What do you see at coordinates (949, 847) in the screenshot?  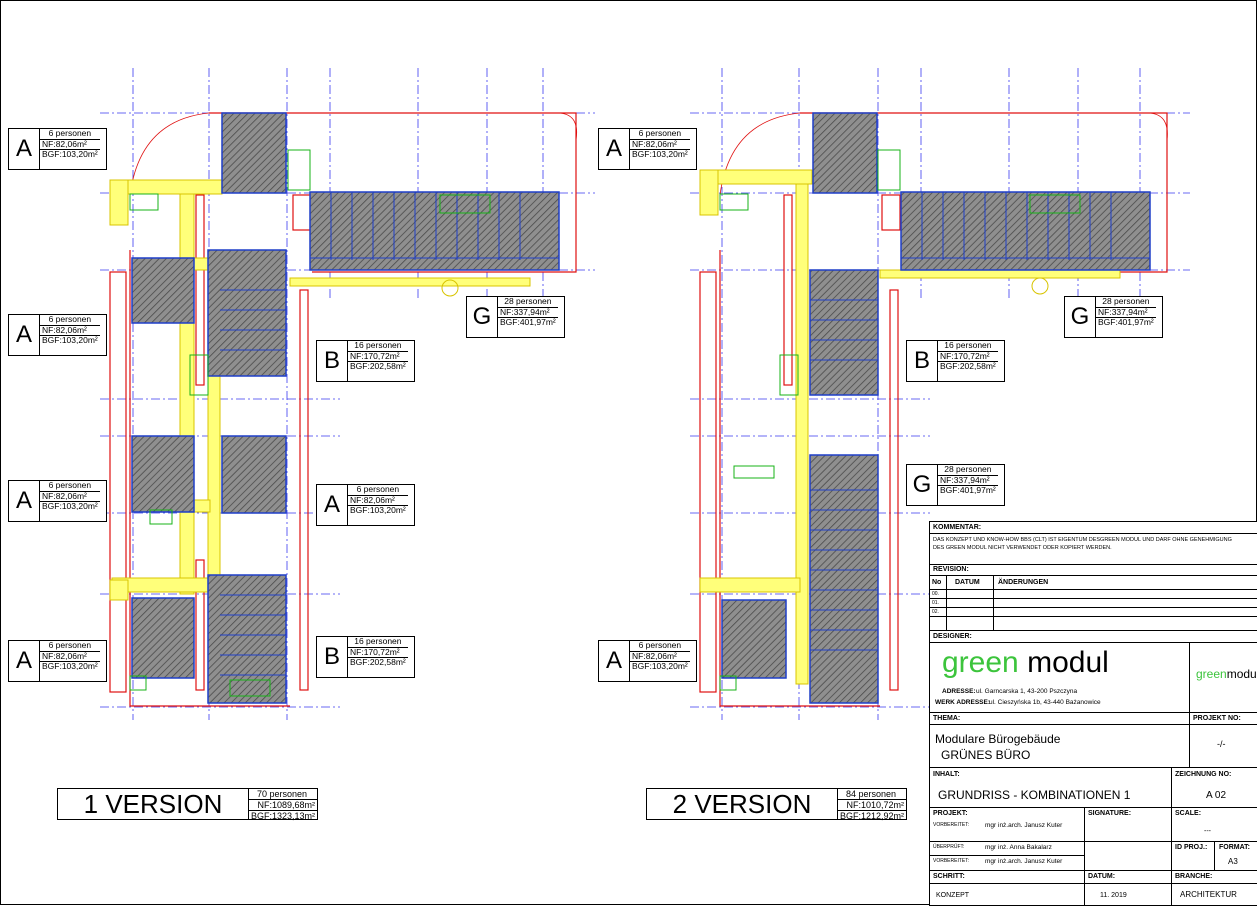 I see `ueberprueft-label: ÜBERPRÜFT:` at bounding box center [949, 847].